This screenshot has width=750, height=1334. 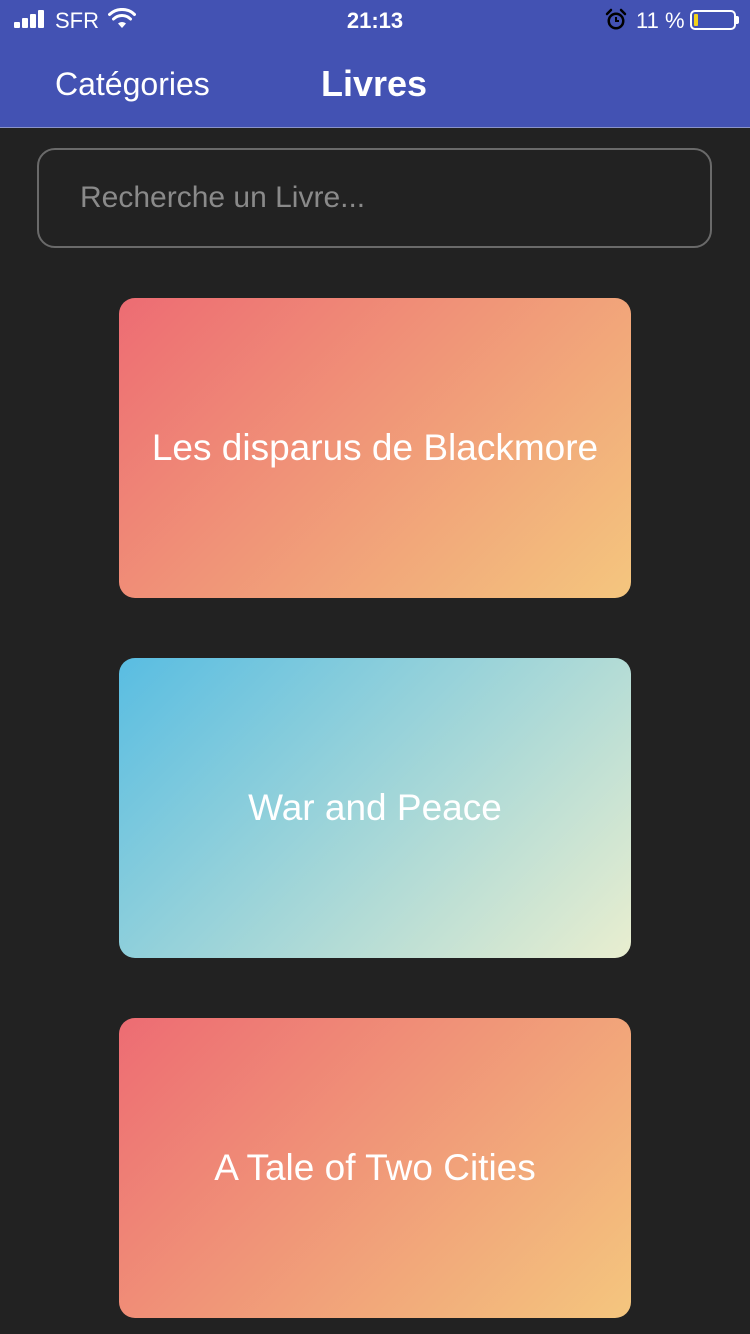 I want to click on search-input, so click(x=374, y=198).